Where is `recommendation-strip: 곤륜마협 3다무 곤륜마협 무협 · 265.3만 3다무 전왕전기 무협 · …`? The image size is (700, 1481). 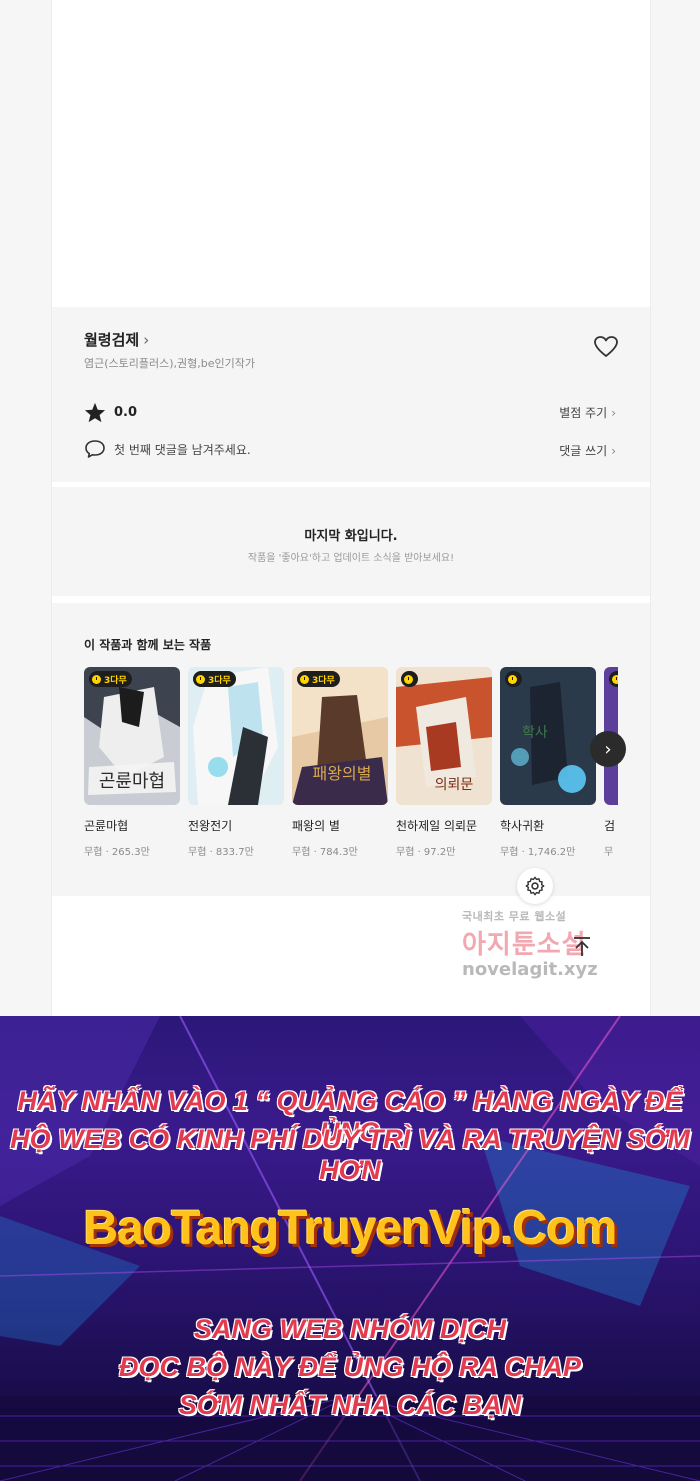 recommendation-strip: 곤륜마협 3다무 곤륜마협 무협 · 265.3만 3다무 전왕전기 무협 · … is located at coordinates (351, 767).